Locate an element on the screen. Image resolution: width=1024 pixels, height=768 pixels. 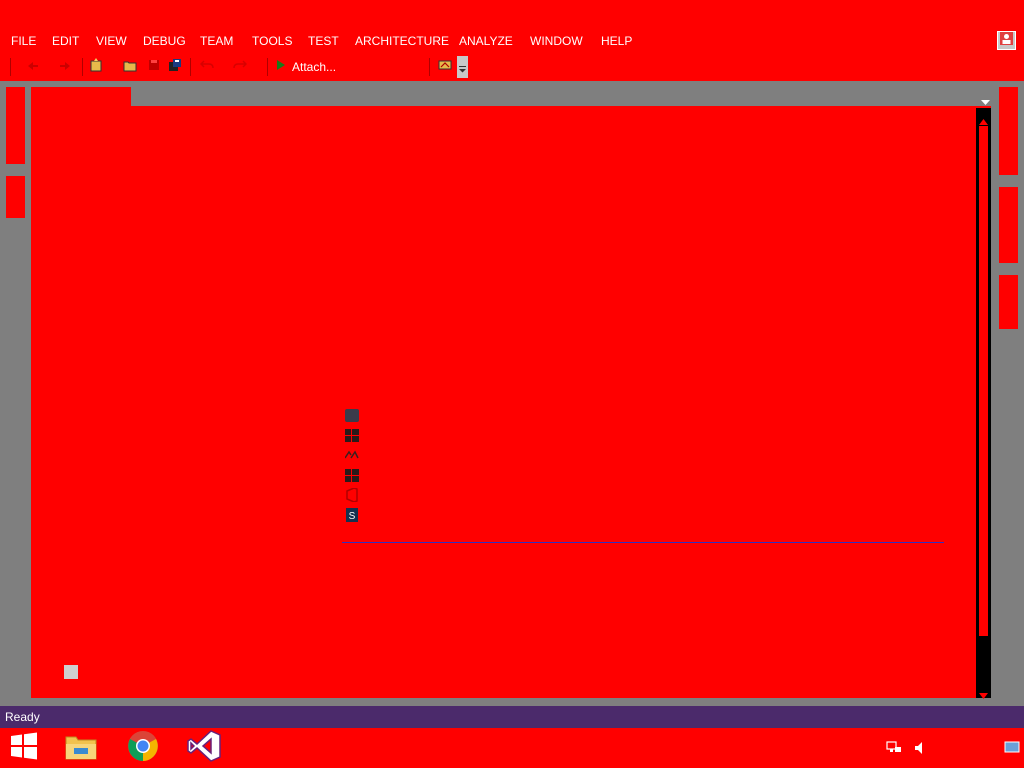
account-button is located at coordinates (1006, 40).